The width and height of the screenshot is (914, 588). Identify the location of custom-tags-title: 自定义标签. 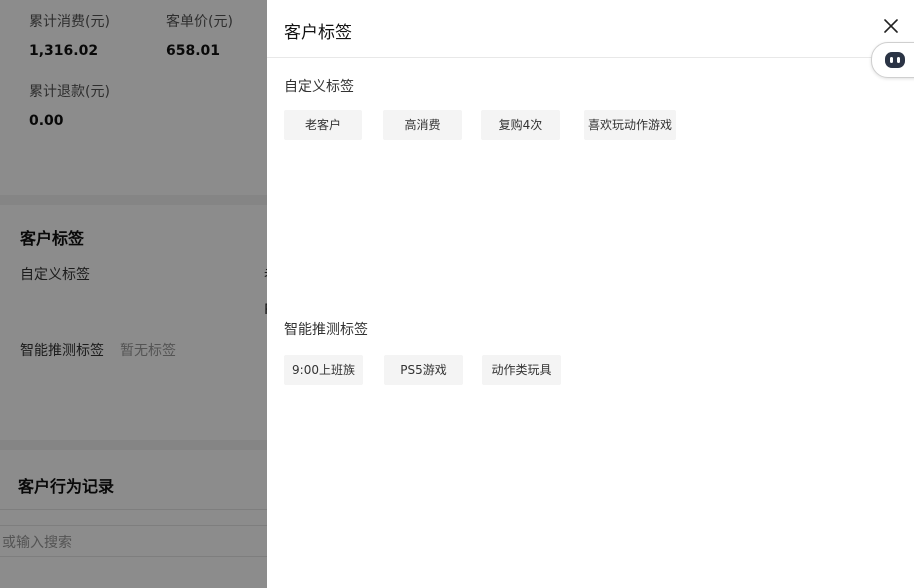
(319, 87).